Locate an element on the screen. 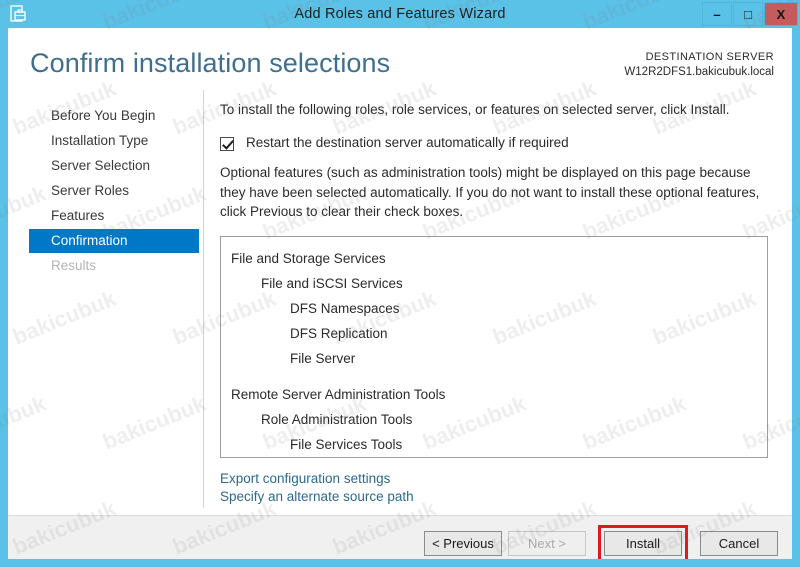 This screenshot has height=567, width=800. sidebar-item-features: Features is located at coordinates (105, 216).